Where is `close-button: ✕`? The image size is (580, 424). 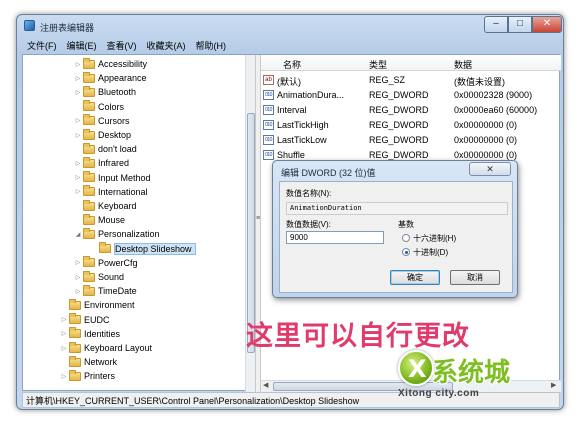
close-button: ✕ is located at coordinates (547, 24).